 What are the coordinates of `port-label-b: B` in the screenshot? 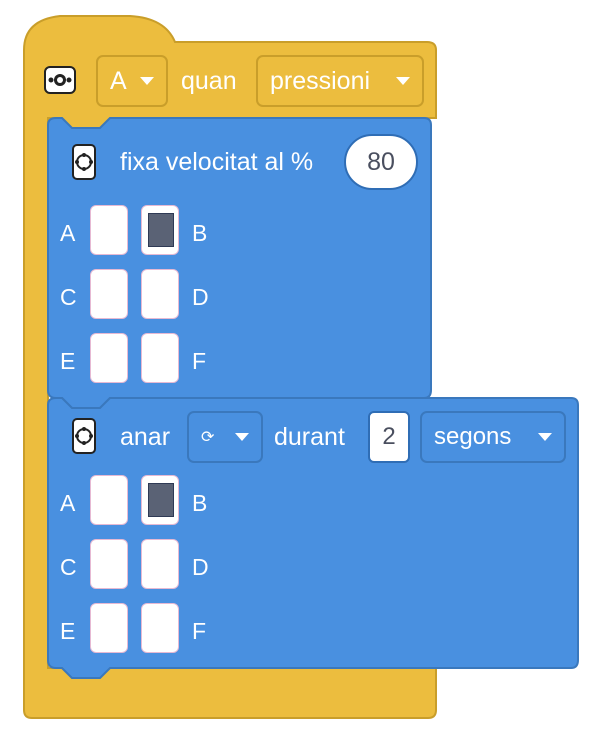 It's located at (200, 503).